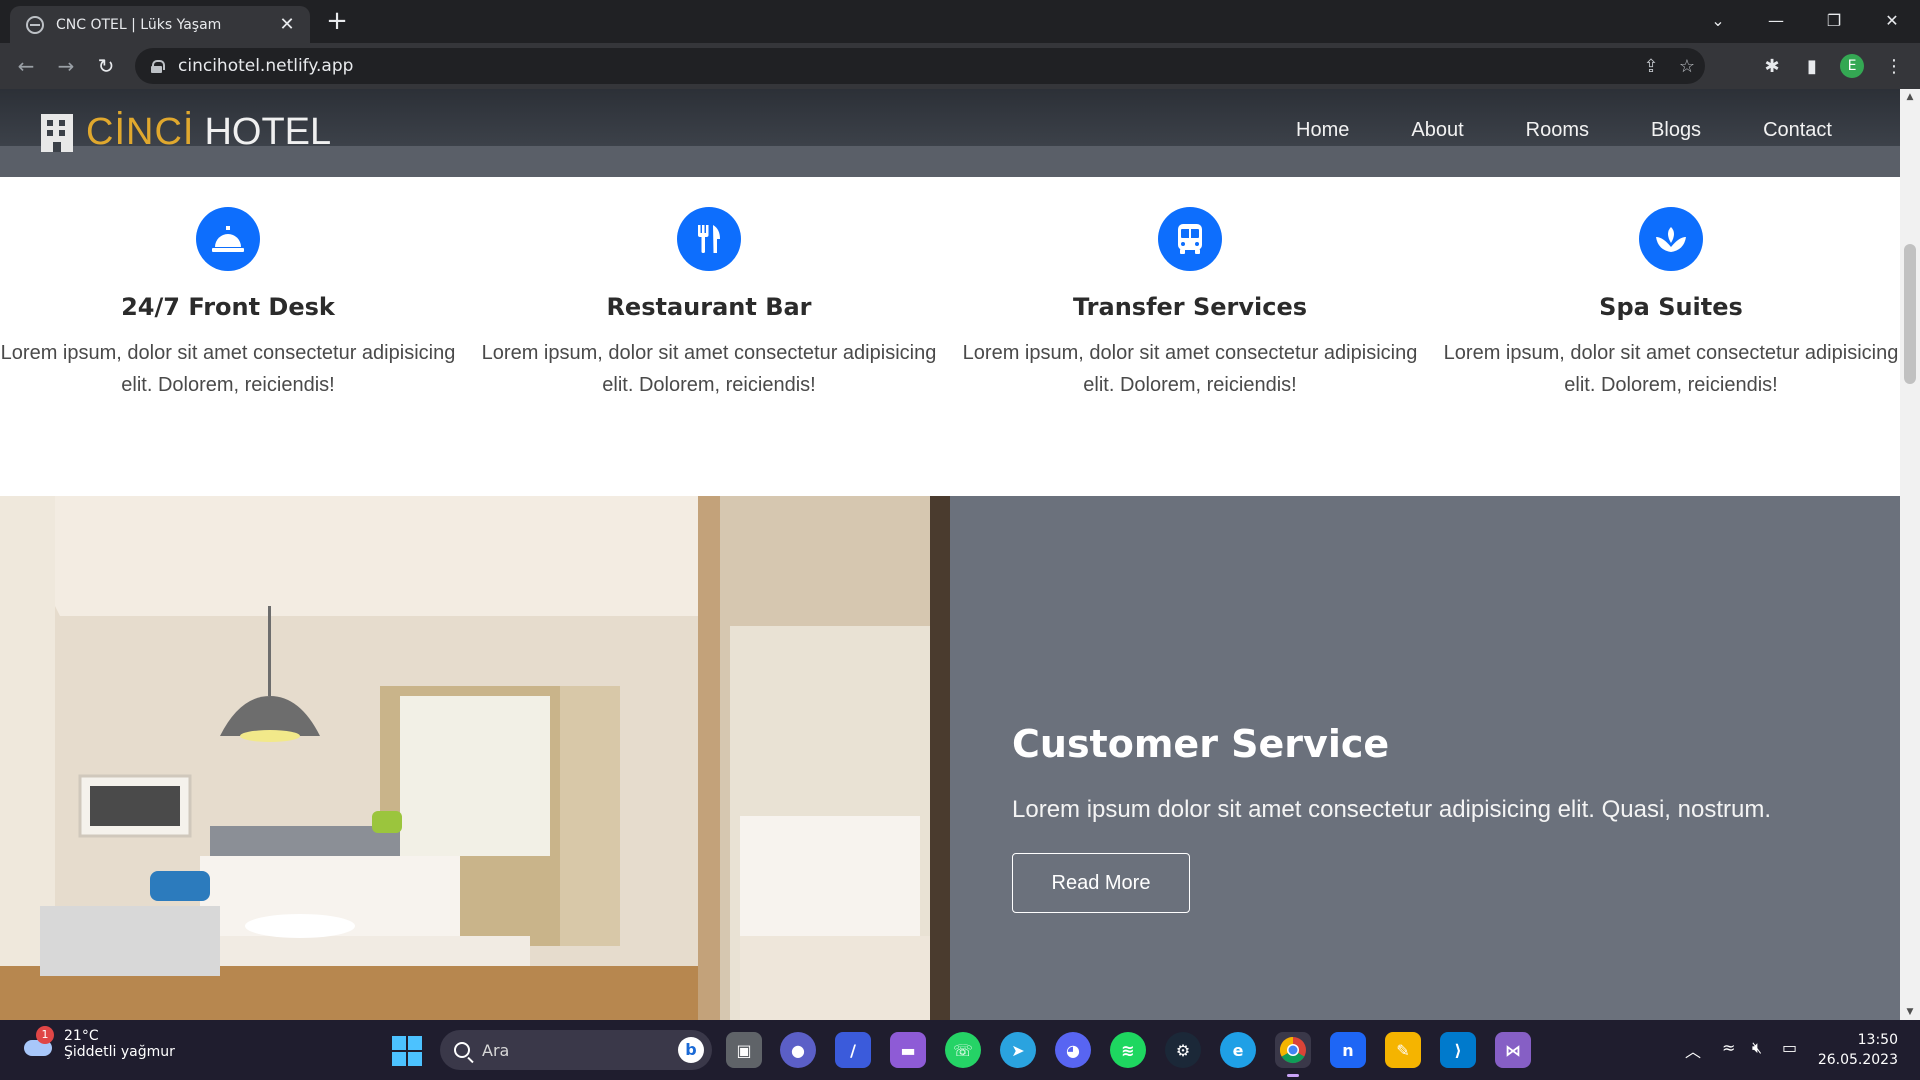 Image resolution: width=1920 pixels, height=1080 pixels. Describe the element at coordinates (1190, 239) in the screenshot. I see `bus-icon` at that location.